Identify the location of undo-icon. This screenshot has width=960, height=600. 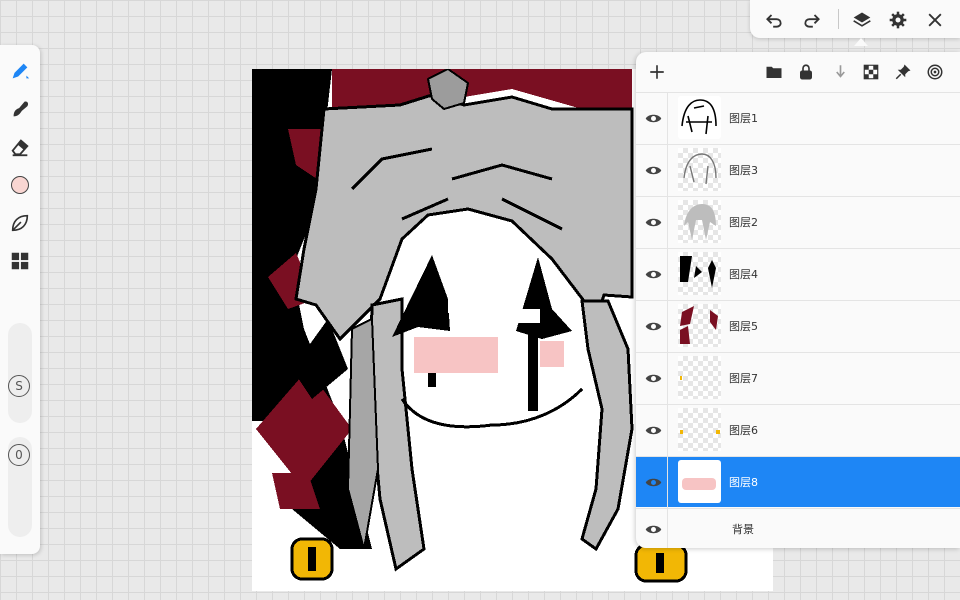
(774, 20).